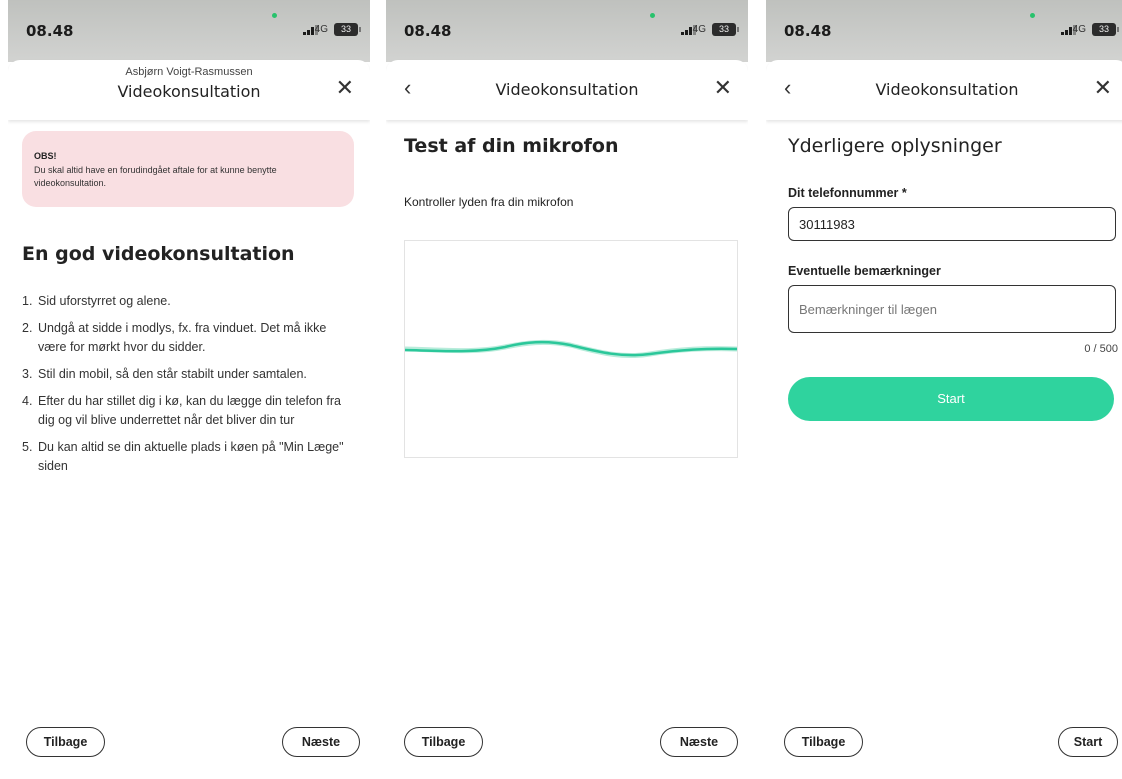 The width and height of the screenshot is (1122, 779). I want to click on list-item: 1. Sid uforstyrret og alene., so click(96, 301).